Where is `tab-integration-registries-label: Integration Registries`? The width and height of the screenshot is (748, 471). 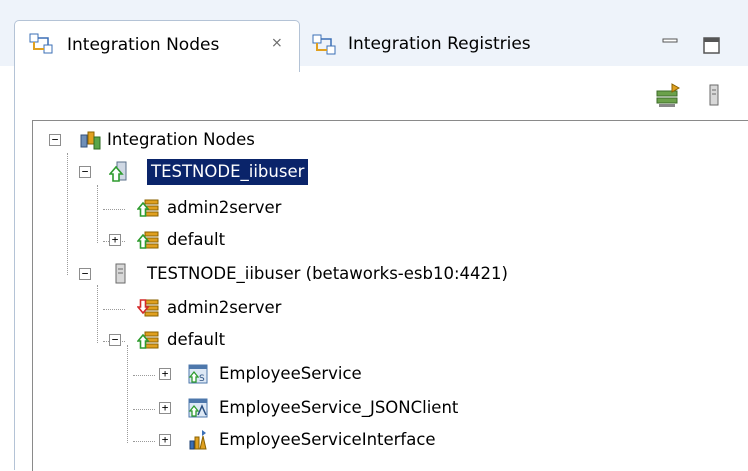
tab-integration-registries-label: Integration Registries is located at coordinates (439, 44).